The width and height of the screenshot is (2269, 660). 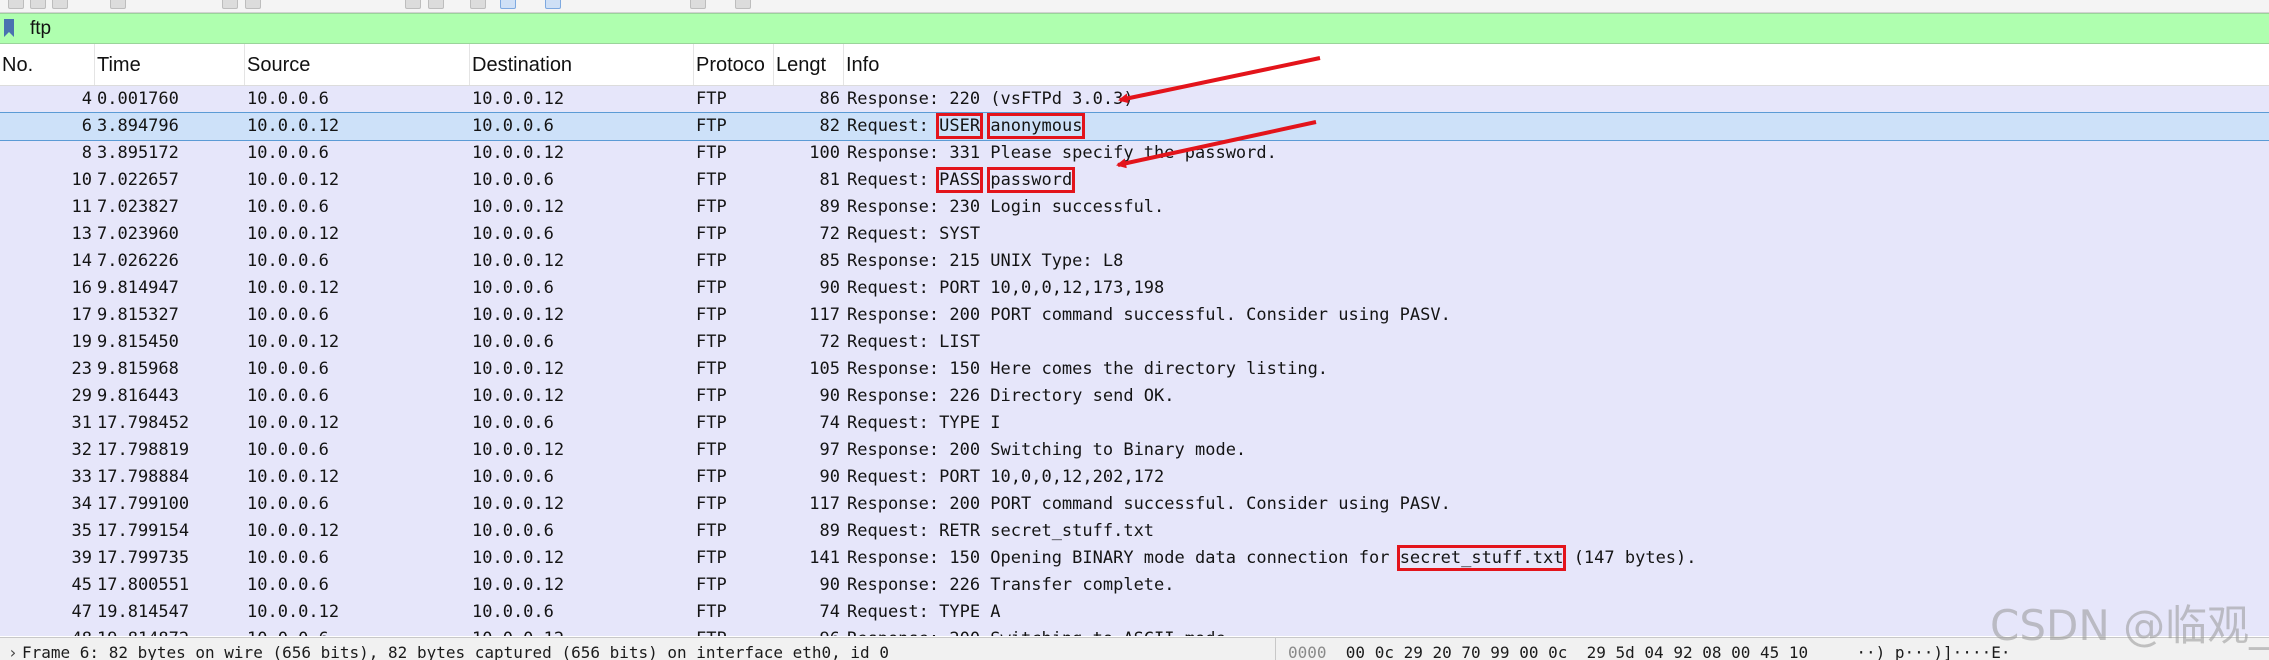 I want to click on packet-time: 17.799100, so click(x=143, y=504).